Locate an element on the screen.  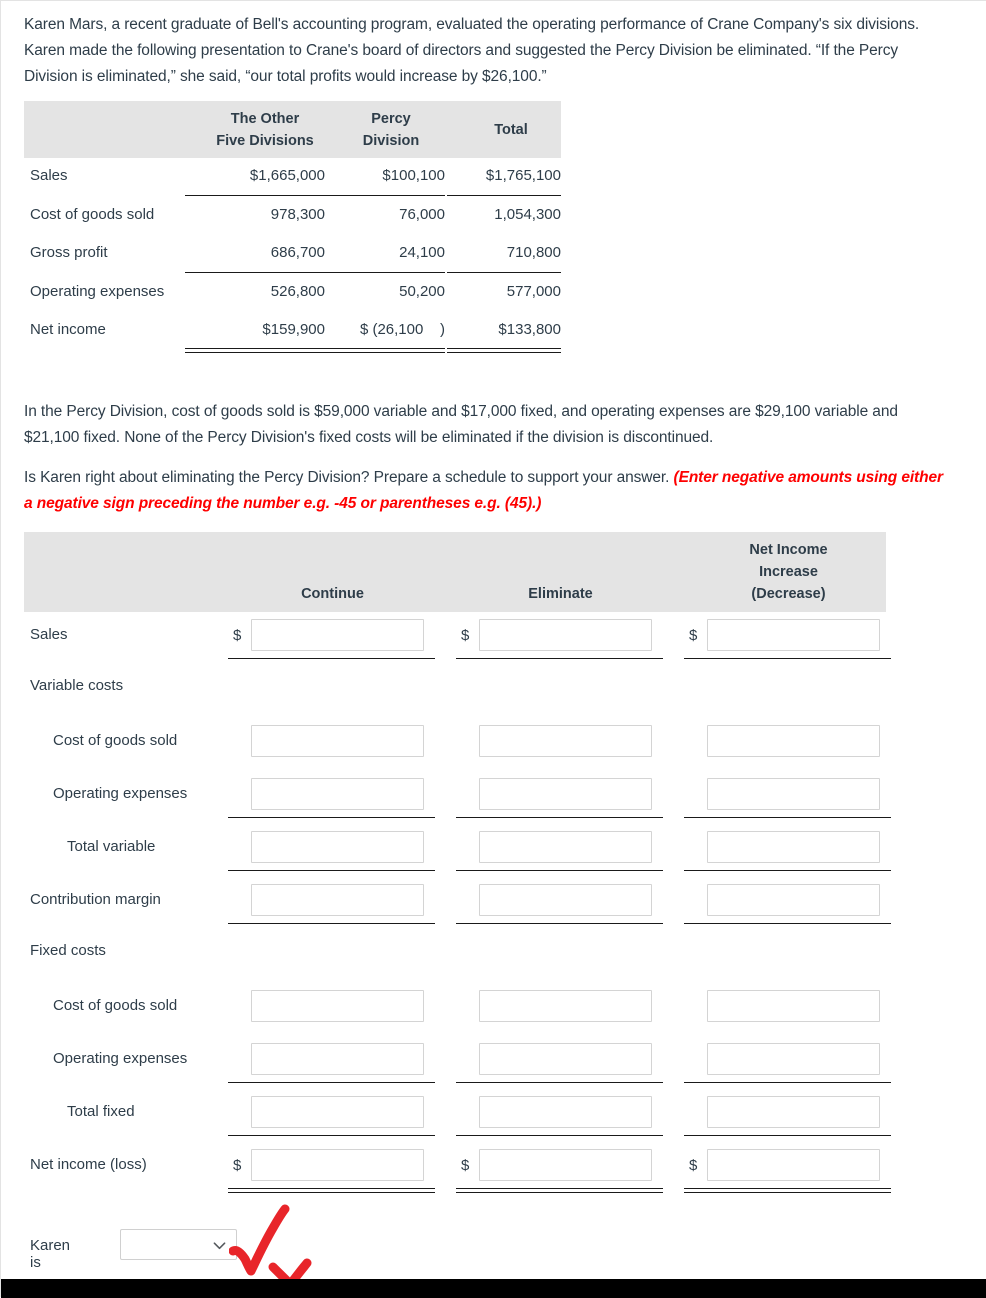
table1-row-label: Operating expenses is located at coordinates (97, 291).